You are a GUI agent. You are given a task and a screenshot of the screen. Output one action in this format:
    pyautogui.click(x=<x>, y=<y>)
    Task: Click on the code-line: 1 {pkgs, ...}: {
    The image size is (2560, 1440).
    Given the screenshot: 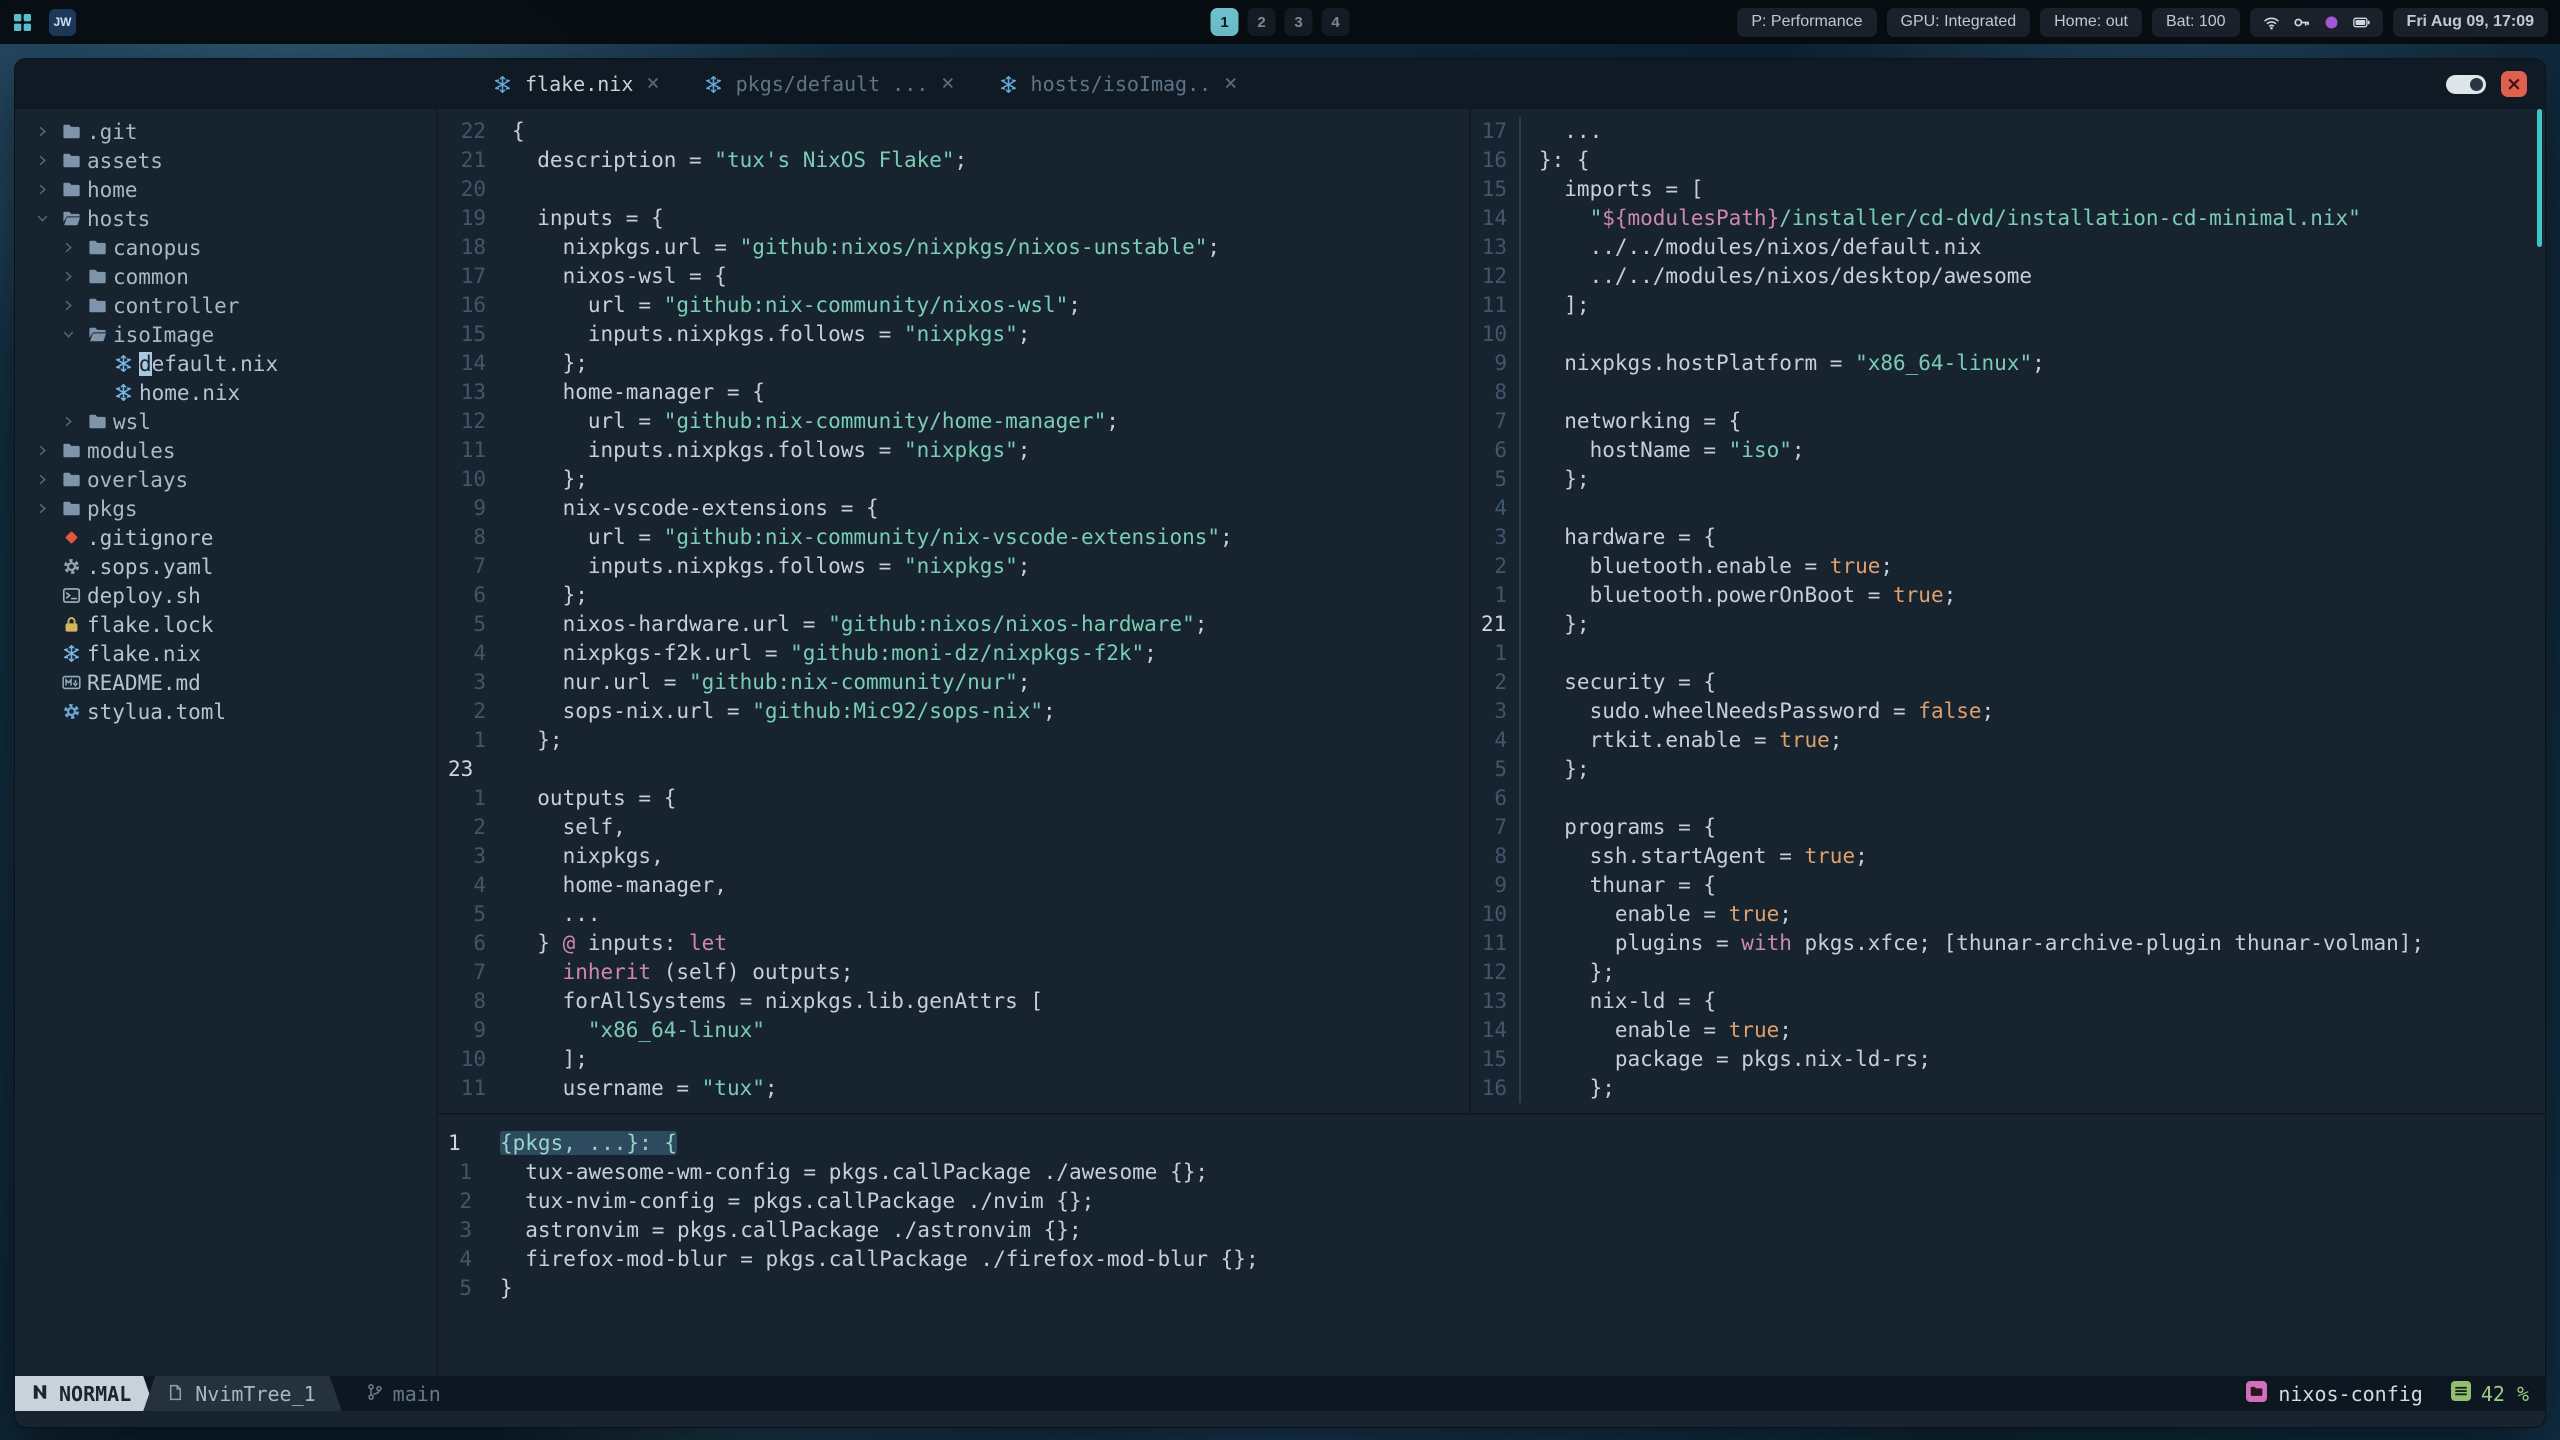 What is the action you would take?
    pyautogui.click(x=1491, y=1143)
    